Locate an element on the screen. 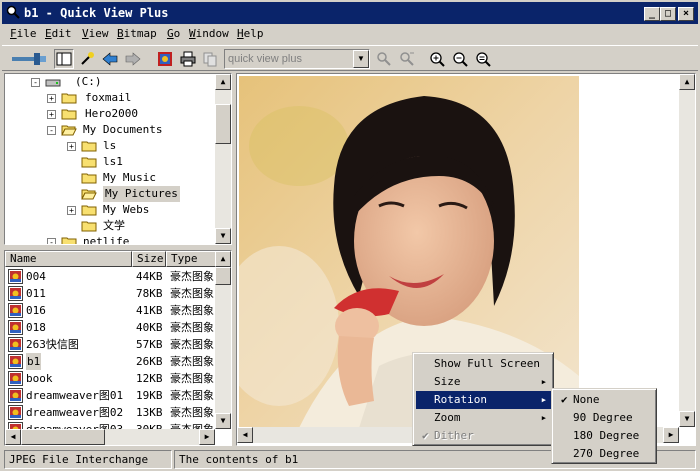 This screenshot has width=700, height=471. combobox-dropdown-button: ▼ is located at coordinates (361, 59).